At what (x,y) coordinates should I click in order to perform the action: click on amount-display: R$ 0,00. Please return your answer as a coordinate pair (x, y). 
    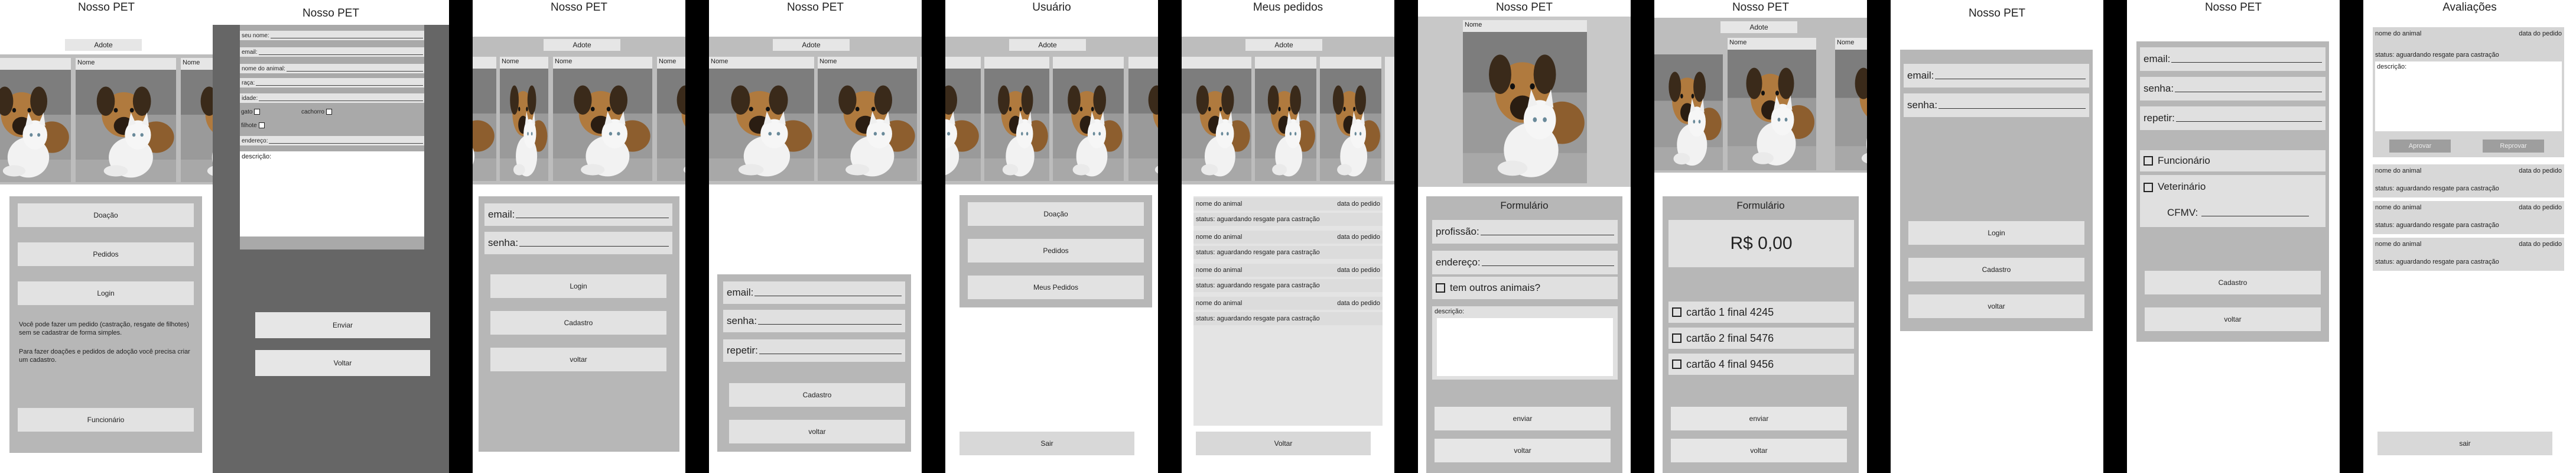
    Looking at the image, I should click on (1761, 244).